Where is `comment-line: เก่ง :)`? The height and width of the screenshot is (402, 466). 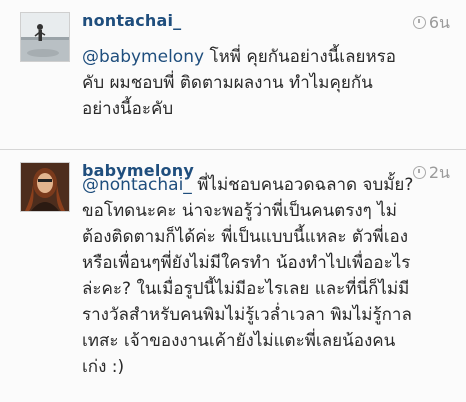 comment-line: เก่ง :) is located at coordinates (103, 367).